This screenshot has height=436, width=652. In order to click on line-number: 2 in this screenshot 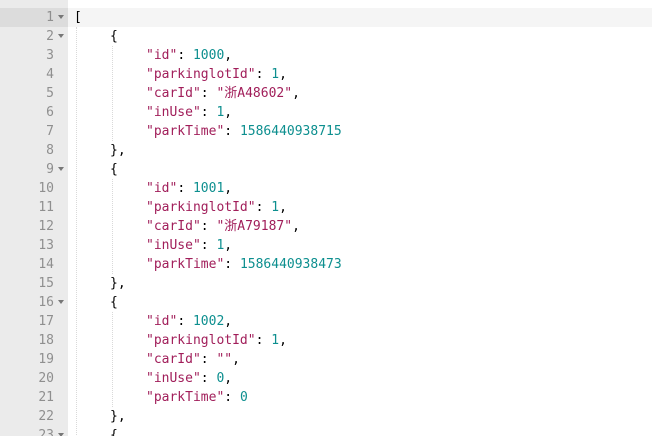, I will do `click(50, 36)`.